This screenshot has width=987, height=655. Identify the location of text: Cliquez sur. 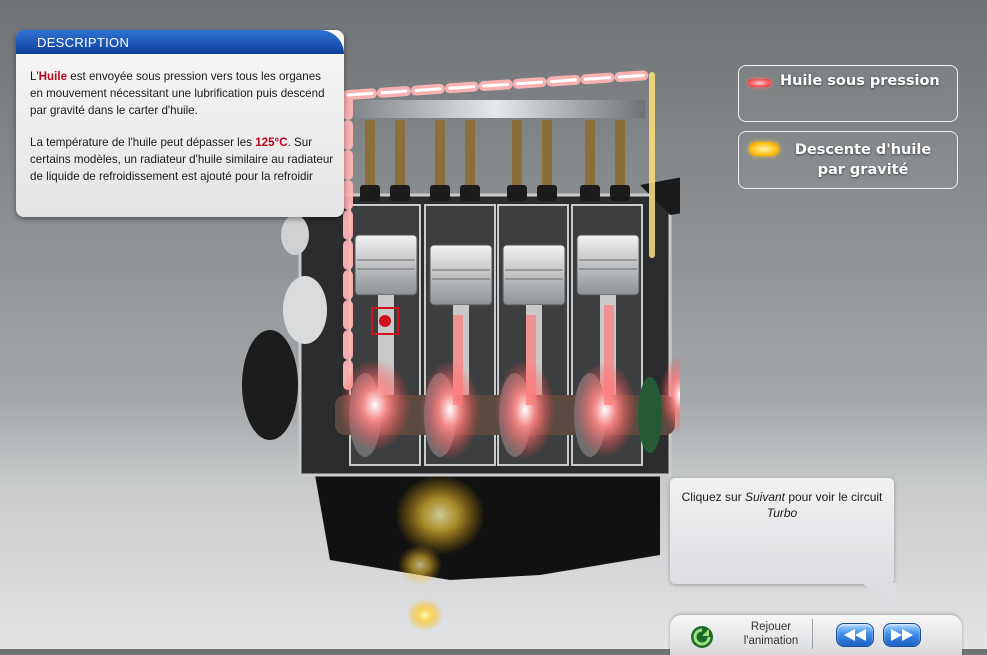
(713, 497).